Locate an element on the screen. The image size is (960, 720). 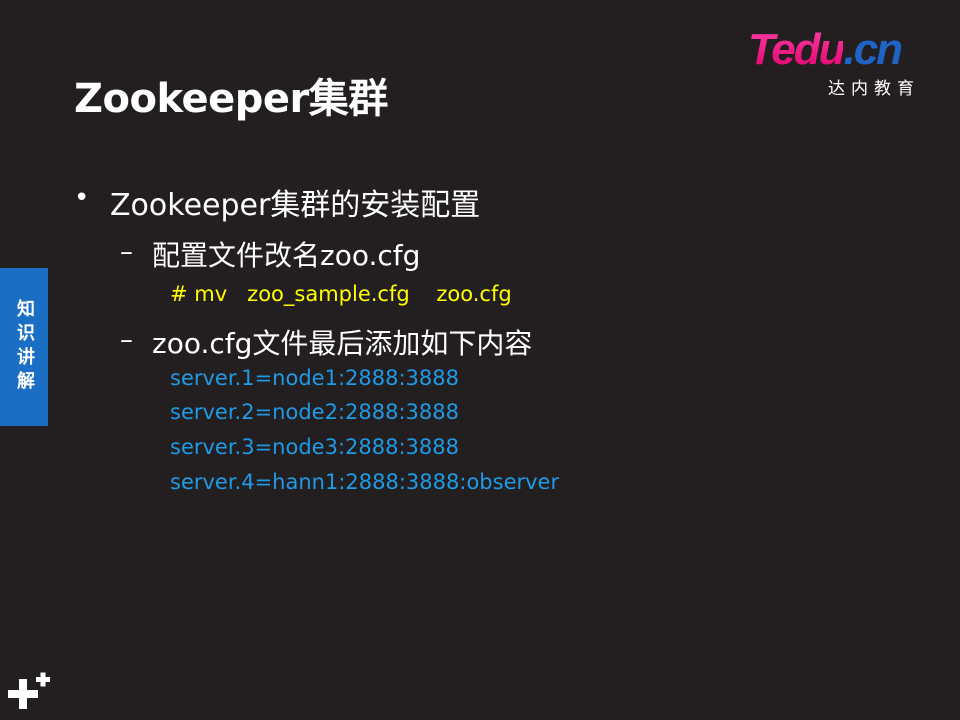
sub-item-rename: 配置文件改名zoo.cfg is located at coordinates (286, 255).